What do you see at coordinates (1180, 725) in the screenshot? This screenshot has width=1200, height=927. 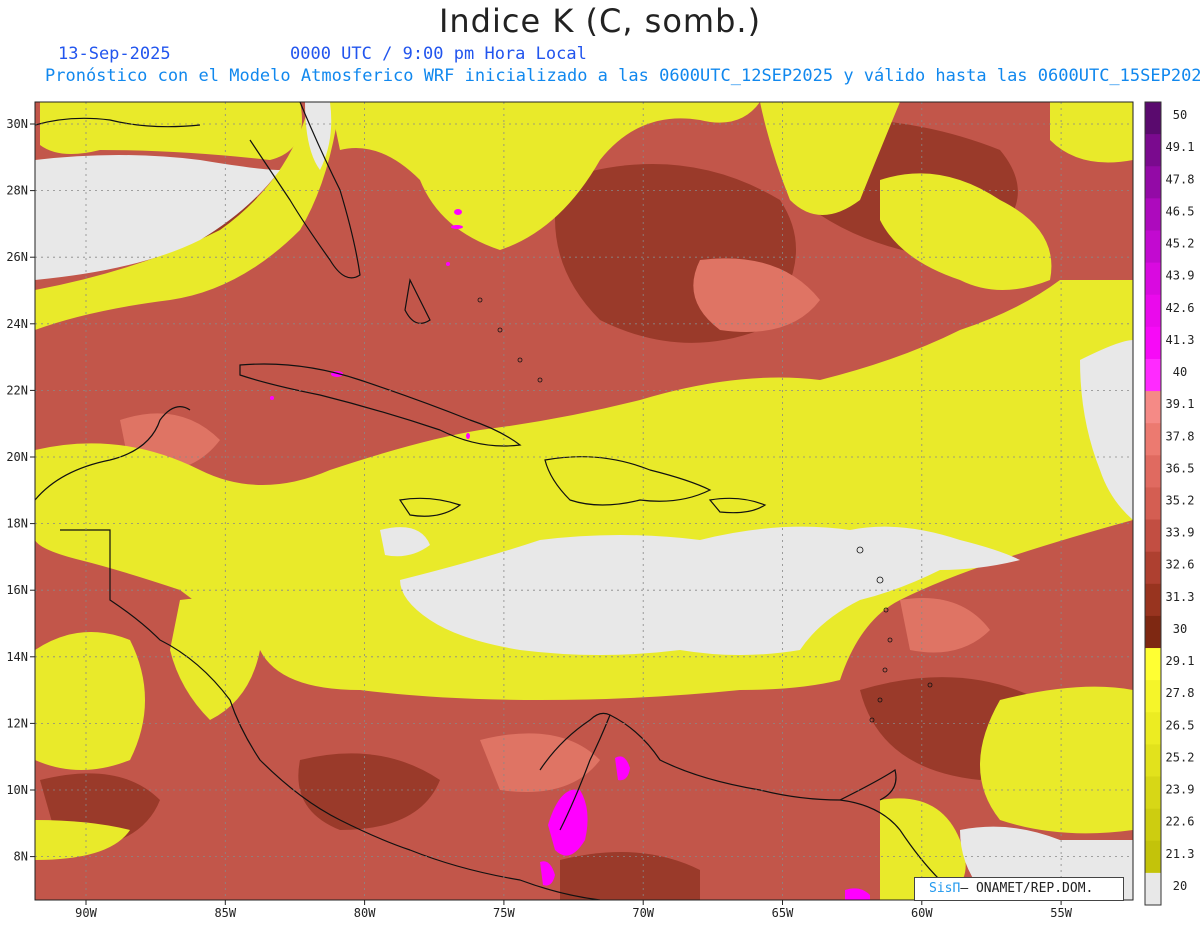 I see `colorbar-label: 26.5` at bounding box center [1180, 725].